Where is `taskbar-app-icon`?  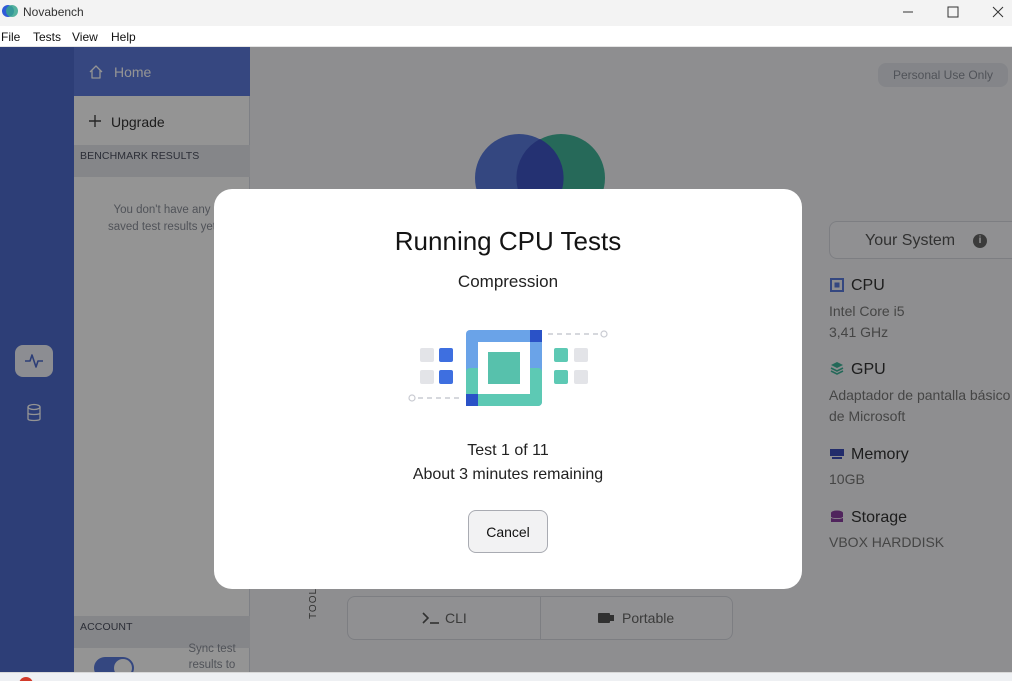 taskbar-app-icon is located at coordinates (26, 679).